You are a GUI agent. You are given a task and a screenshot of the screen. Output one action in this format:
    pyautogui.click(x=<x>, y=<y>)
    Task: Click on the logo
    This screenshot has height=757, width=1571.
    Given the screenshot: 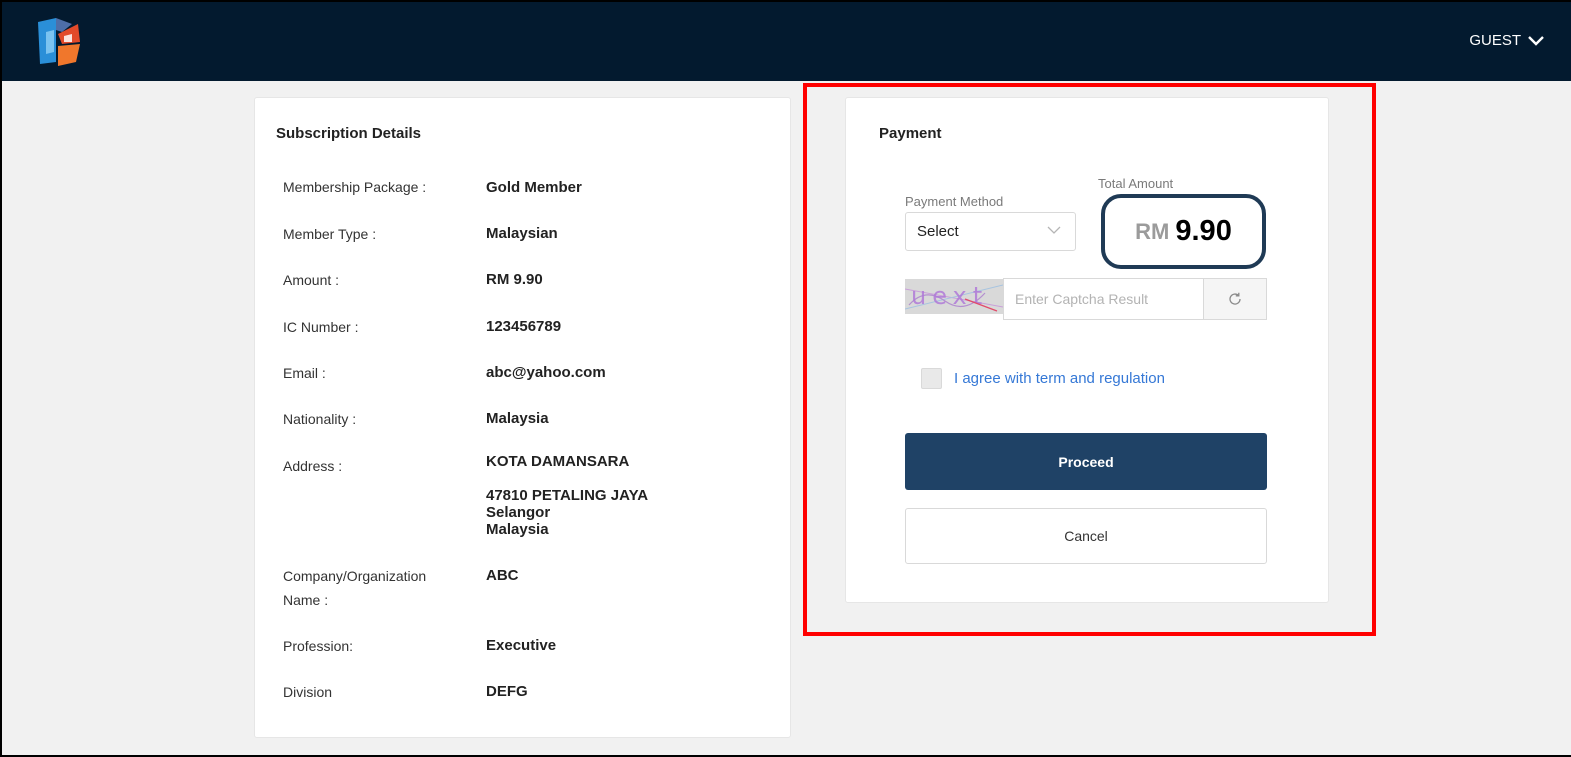 What is the action you would take?
    pyautogui.click(x=58, y=42)
    